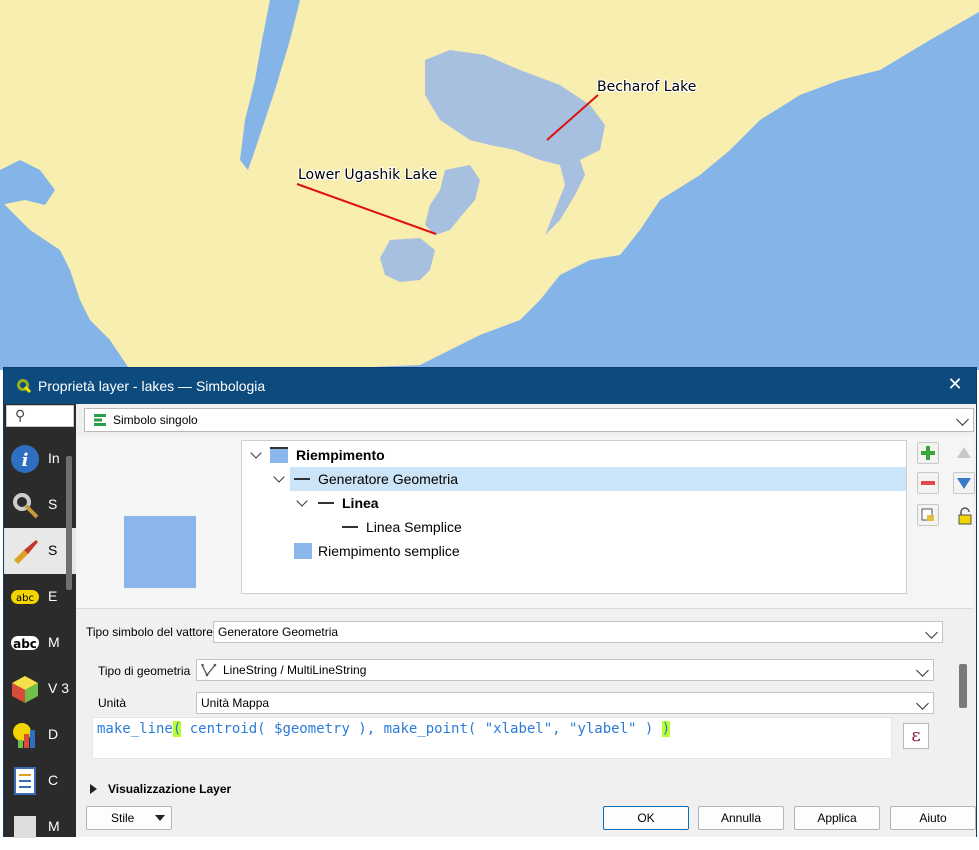 The image size is (979, 850). Describe the element at coordinates (388, 479) in the screenshot. I see `tree-row-label: Generatore Geometria` at that location.